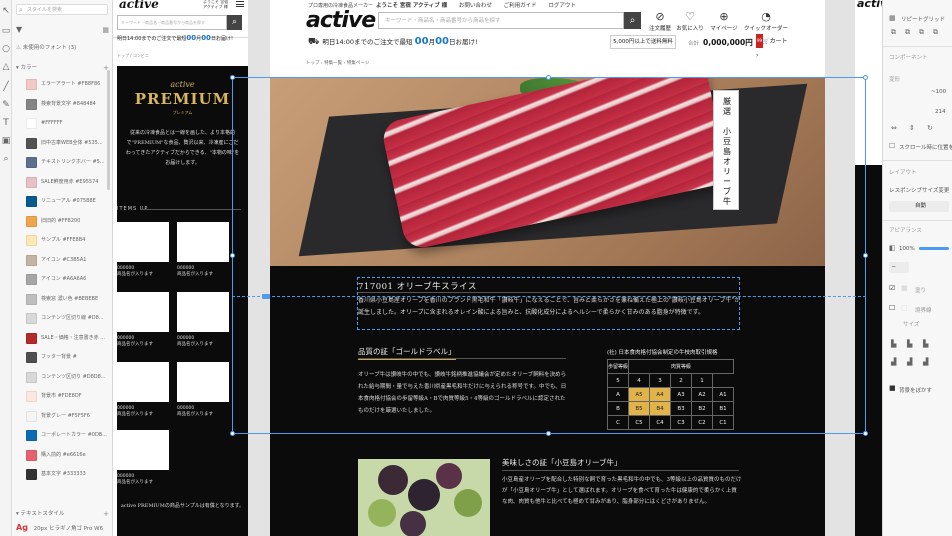  Describe the element at coordinates (892, 146) in the screenshot. I see `checkbox-icon: ☐` at that location.